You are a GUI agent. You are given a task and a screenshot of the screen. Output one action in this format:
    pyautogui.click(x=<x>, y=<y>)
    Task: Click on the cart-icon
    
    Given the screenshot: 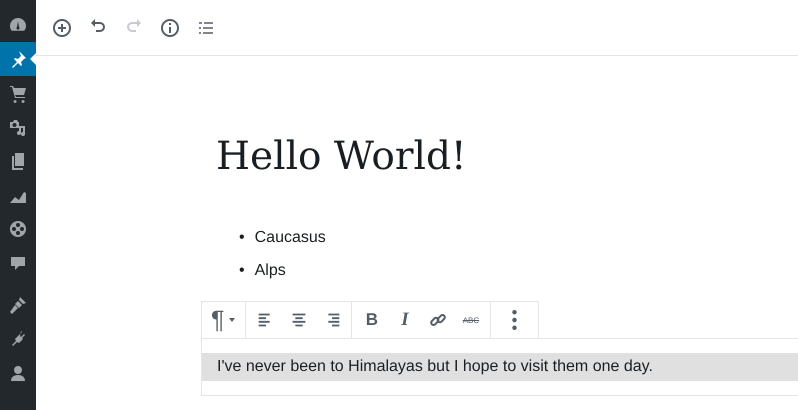 What is the action you would take?
    pyautogui.click(x=18, y=93)
    